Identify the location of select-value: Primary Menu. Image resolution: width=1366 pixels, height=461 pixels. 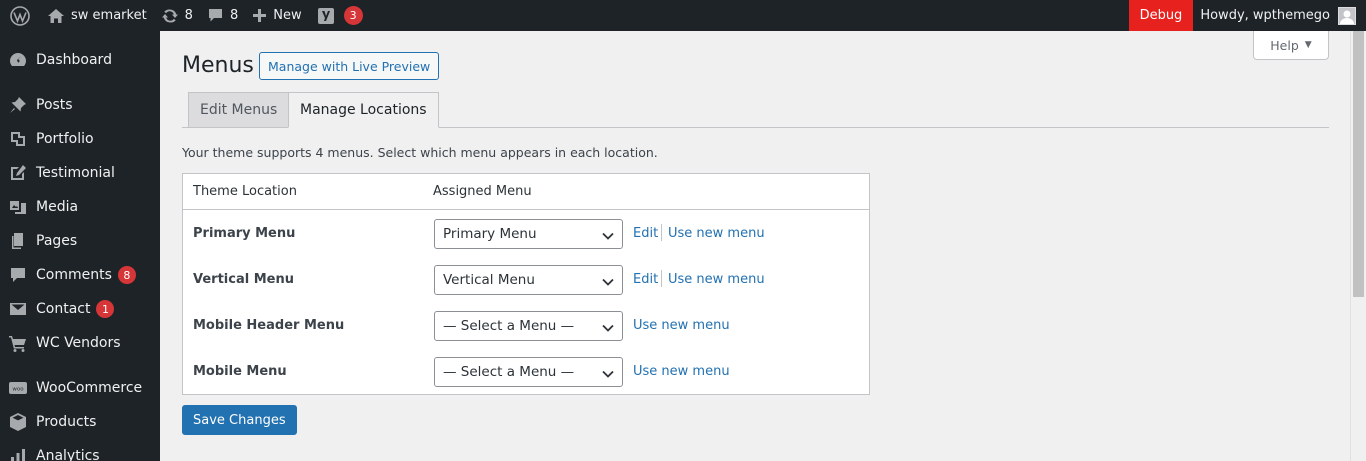
(490, 234).